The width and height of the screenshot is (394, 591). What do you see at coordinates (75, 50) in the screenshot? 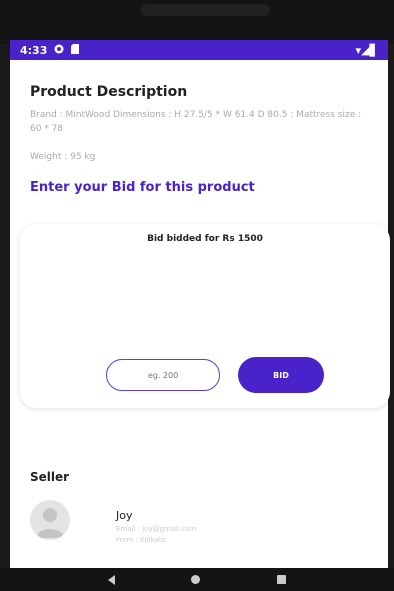
I see `sd-card-icon` at bounding box center [75, 50].